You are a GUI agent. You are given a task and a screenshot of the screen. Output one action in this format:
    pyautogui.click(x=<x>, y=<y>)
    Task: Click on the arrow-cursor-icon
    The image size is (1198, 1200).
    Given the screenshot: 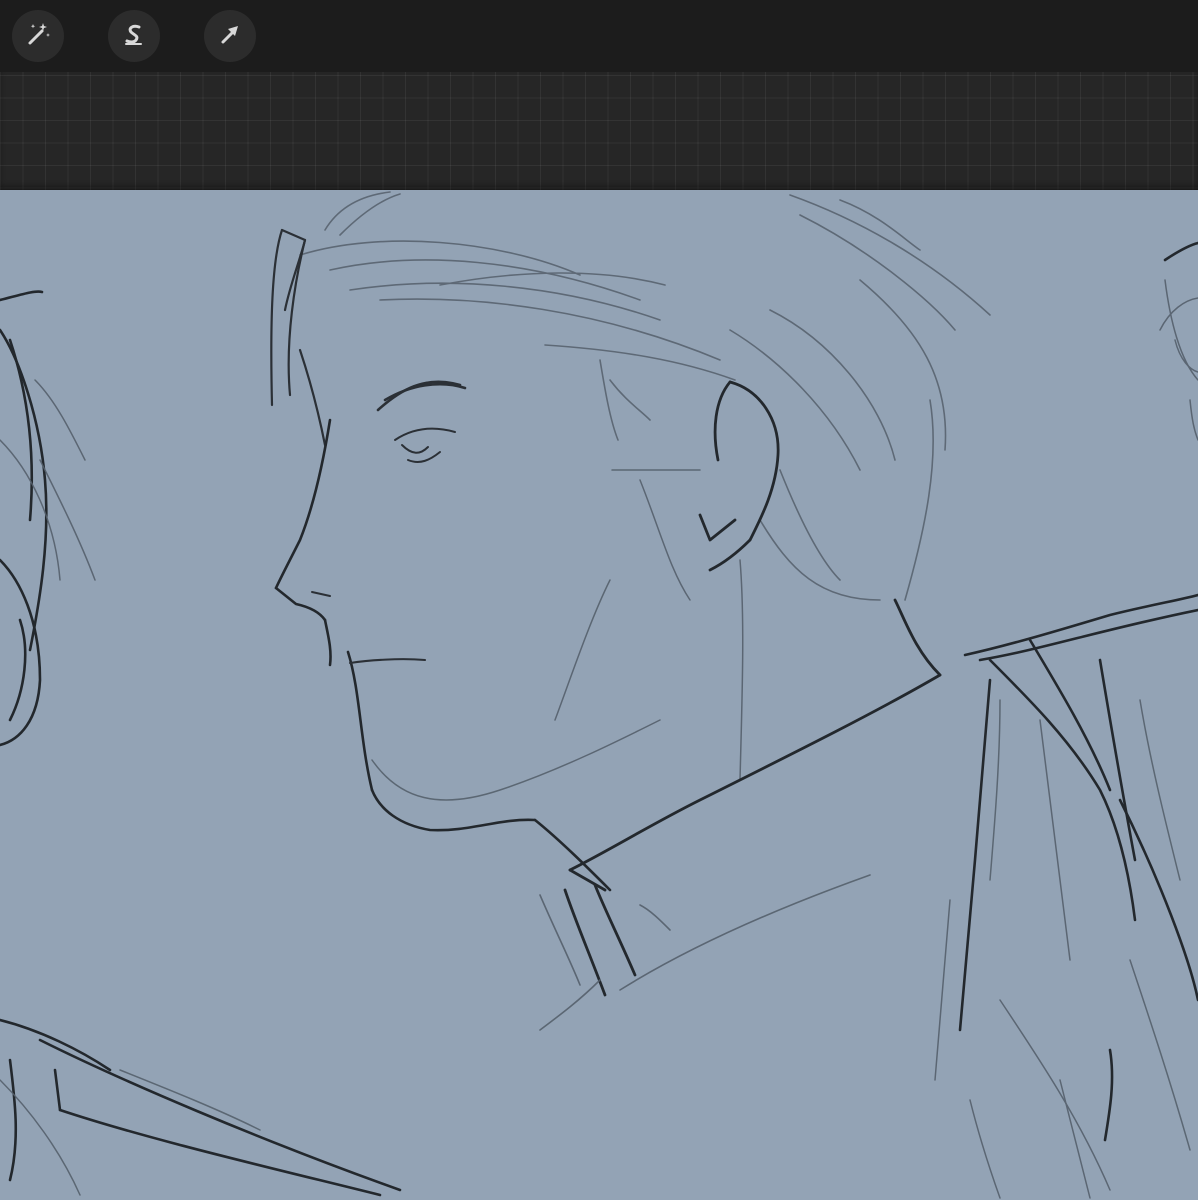 What is the action you would take?
    pyautogui.click(x=230, y=36)
    